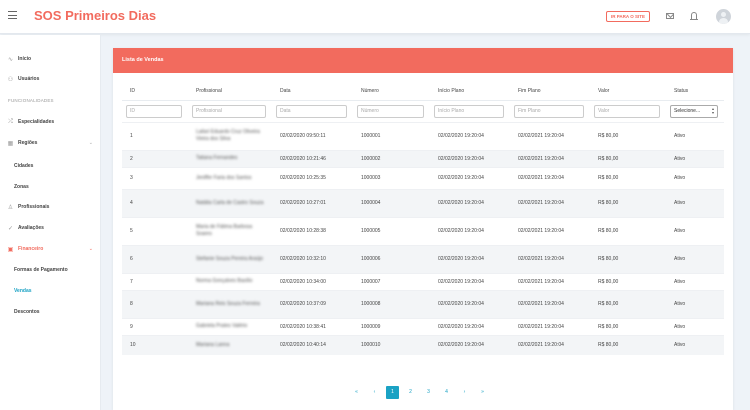 The height and width of the screenshot is (410, 750). I want to click on filter-fim, so click(549, 111).